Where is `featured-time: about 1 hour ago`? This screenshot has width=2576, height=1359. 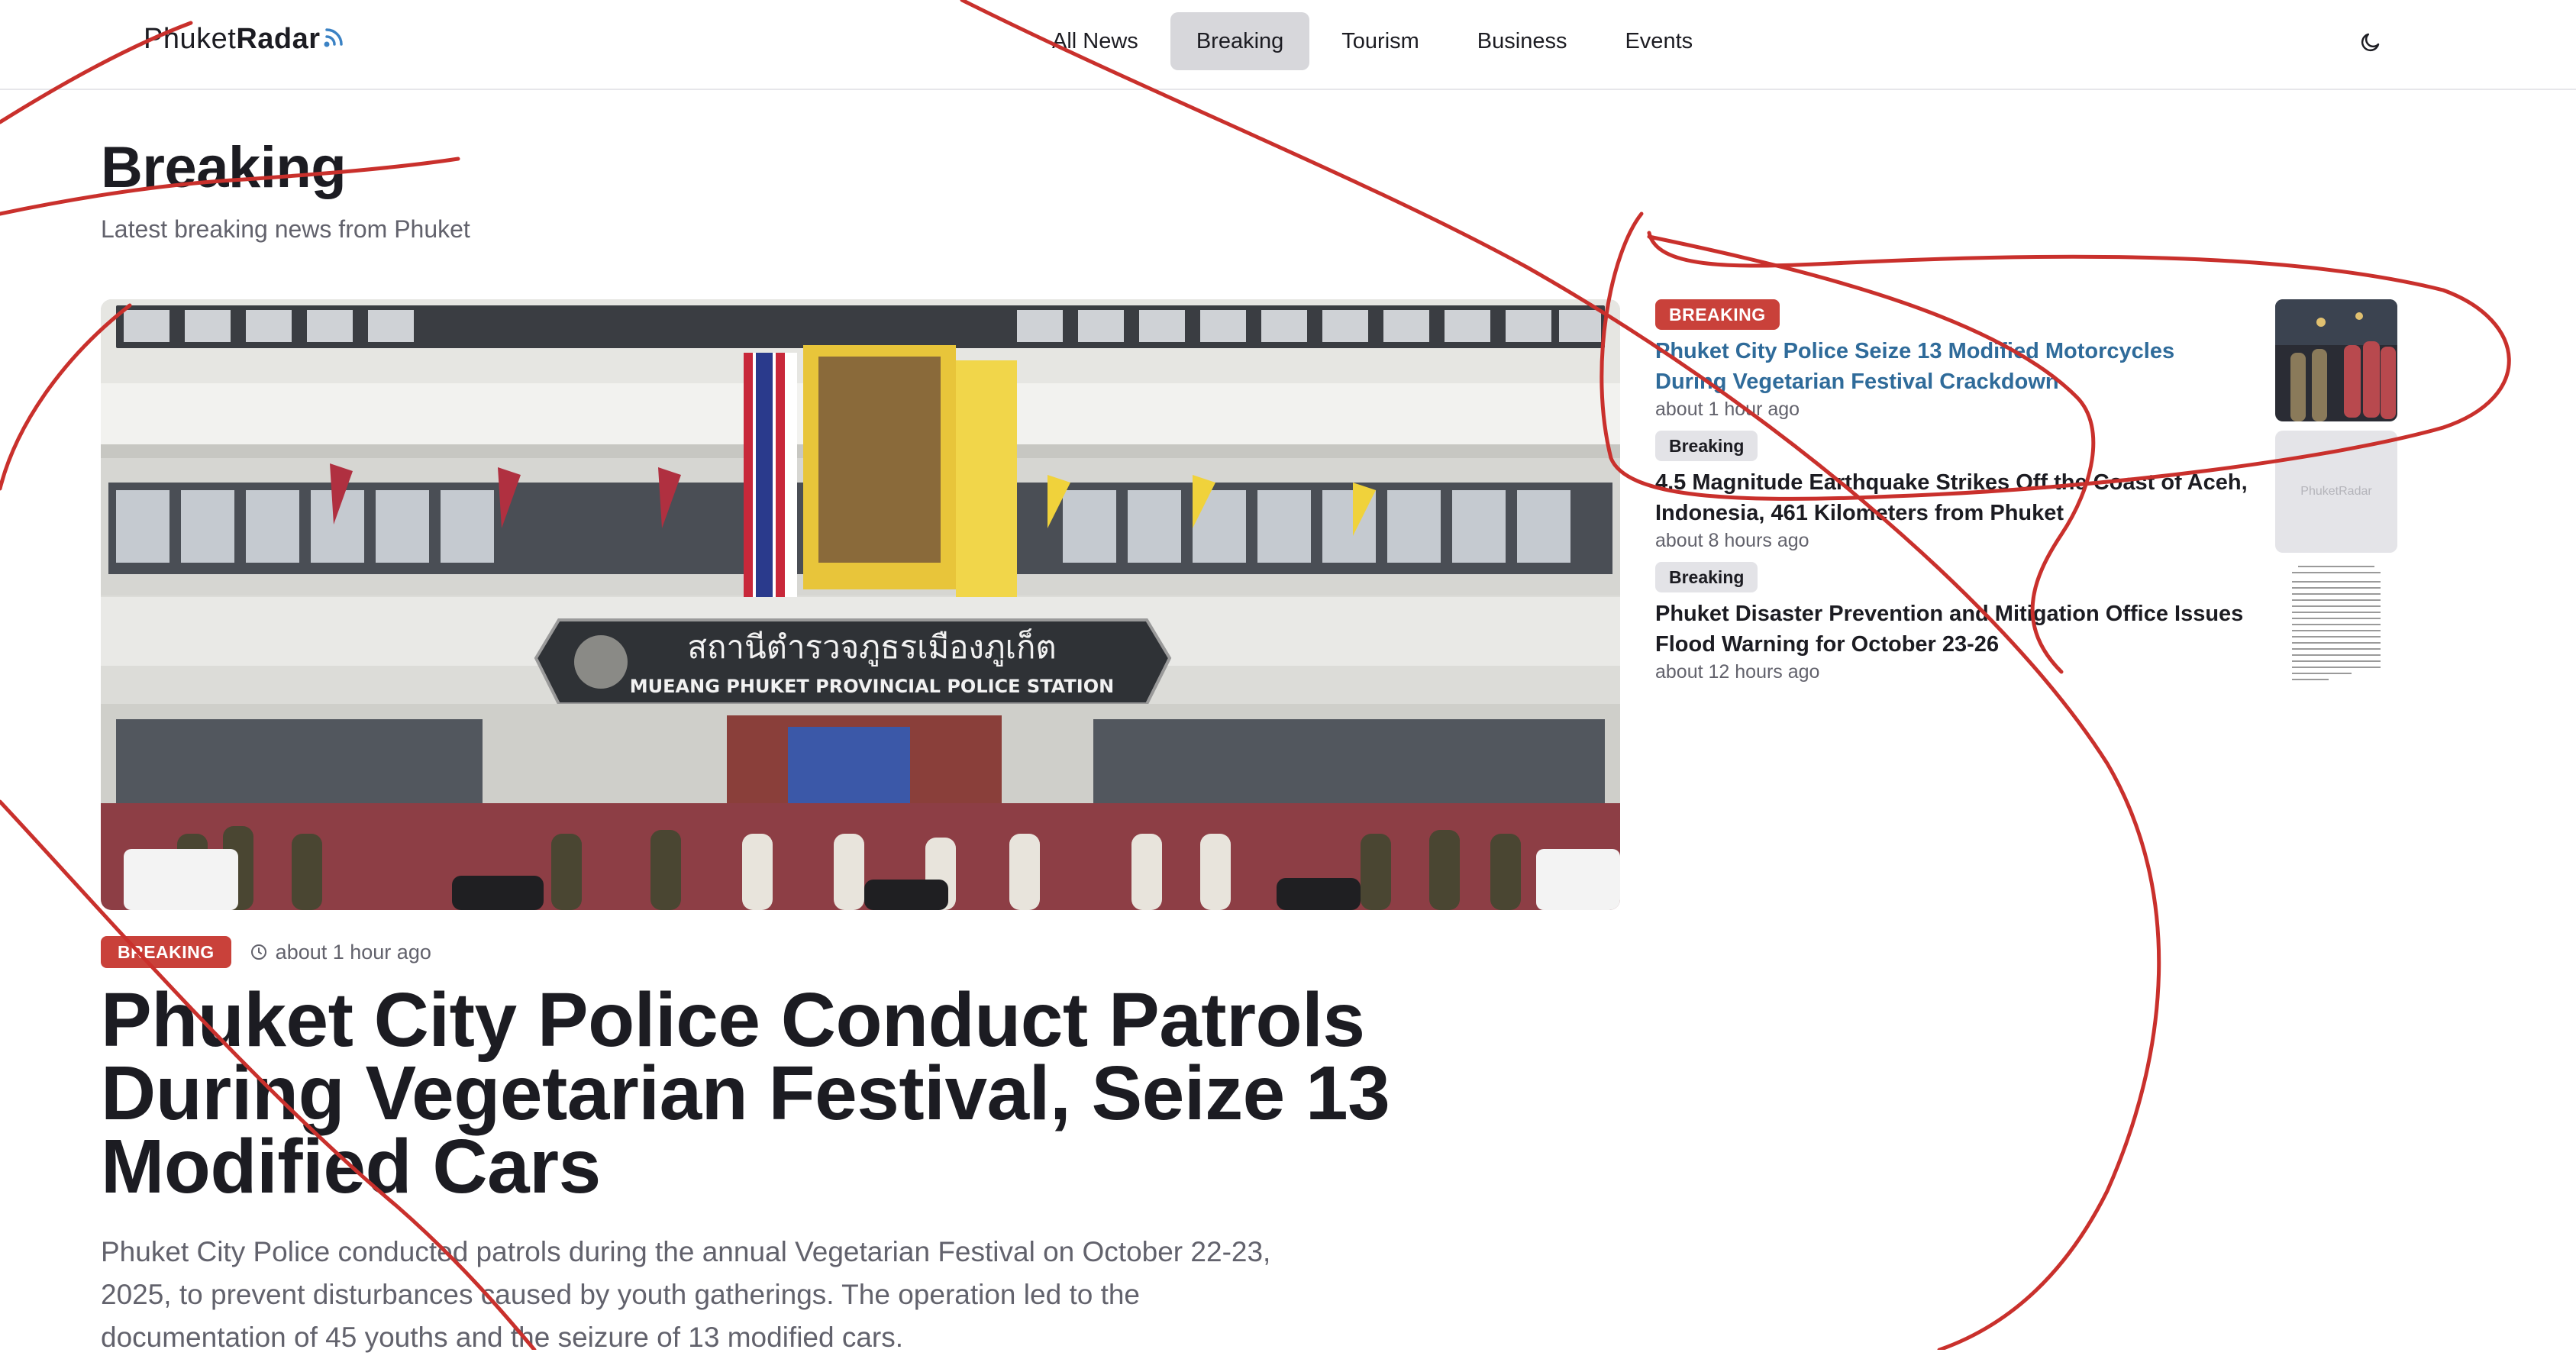 featured-time: about 1 hour ago is located at coordinates (340, 952).